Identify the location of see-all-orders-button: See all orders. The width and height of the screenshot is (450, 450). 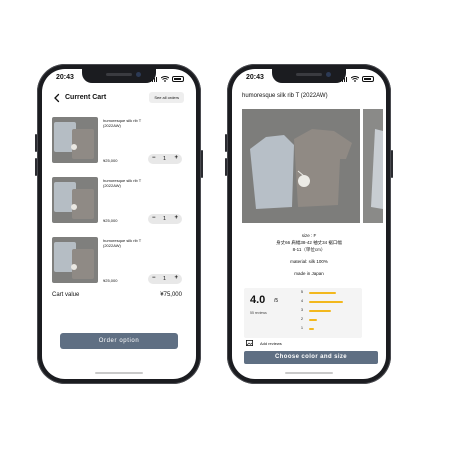
(166, 97).